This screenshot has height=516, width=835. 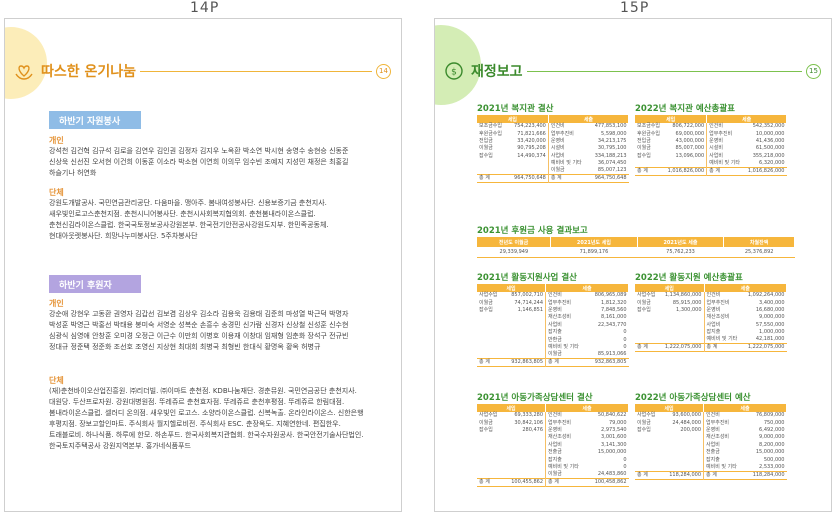 I want to click on table-cell: 3,001,600, so click(x=614, y=437).